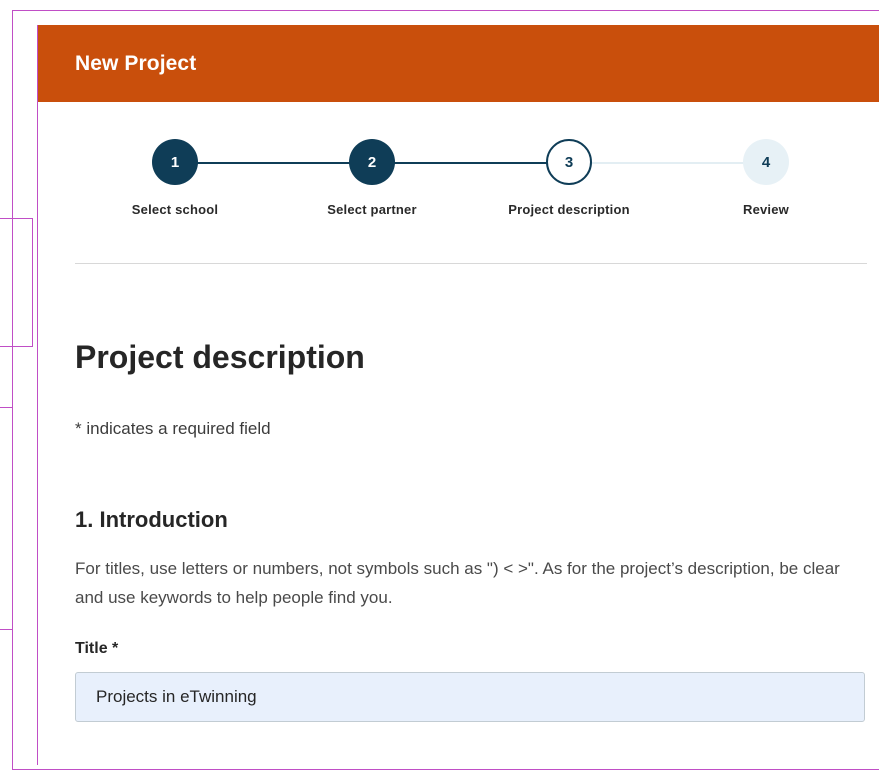  What do you see at coordinates (220, 357) in the screenshot?
I see `page-title: Project description` at bounding box center [220, 357].